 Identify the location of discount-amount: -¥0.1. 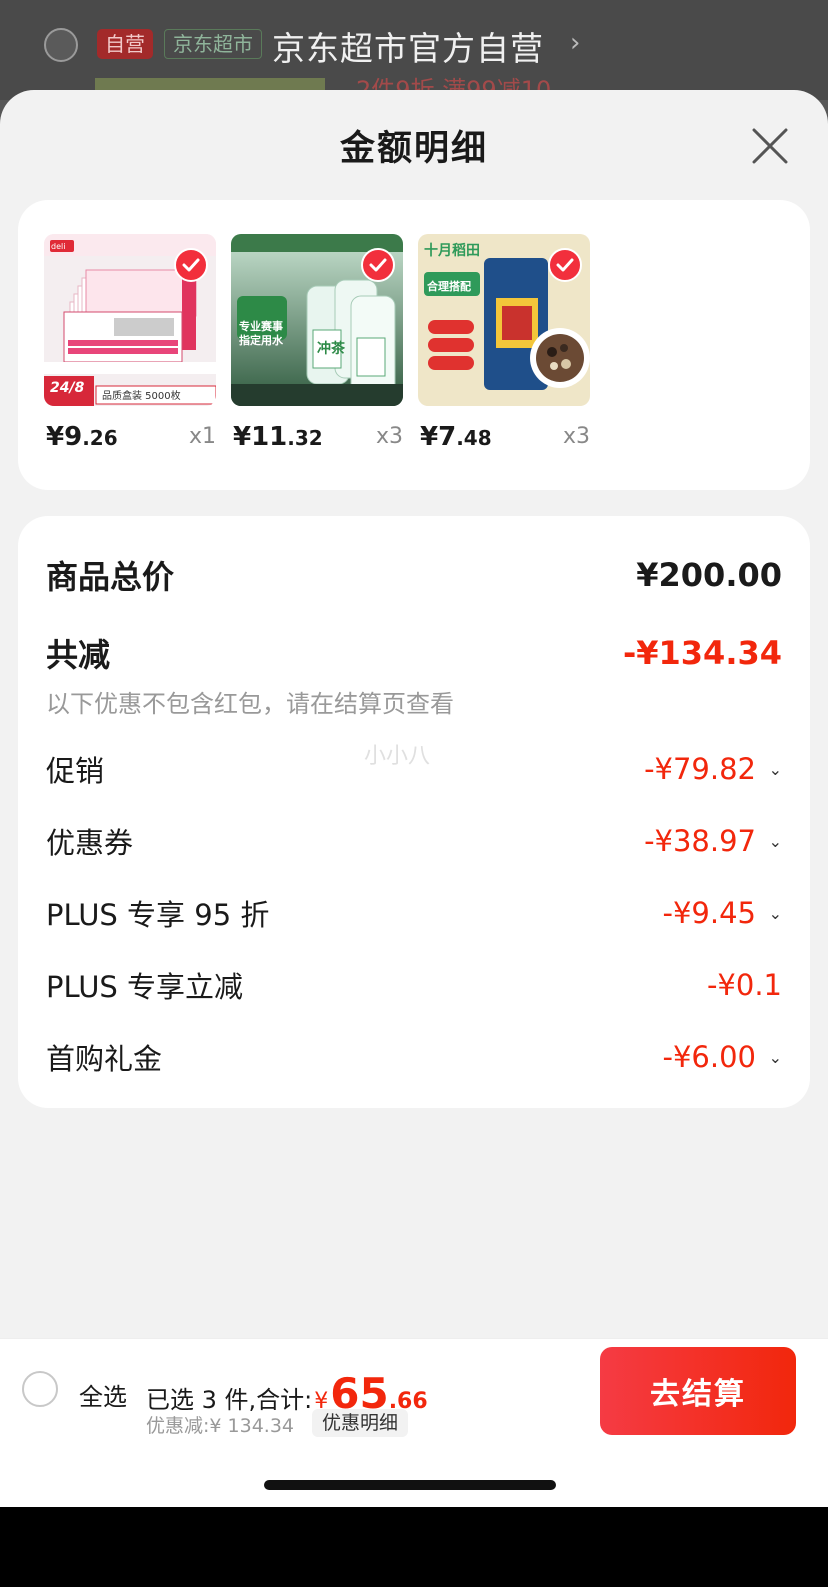
(744, 985).